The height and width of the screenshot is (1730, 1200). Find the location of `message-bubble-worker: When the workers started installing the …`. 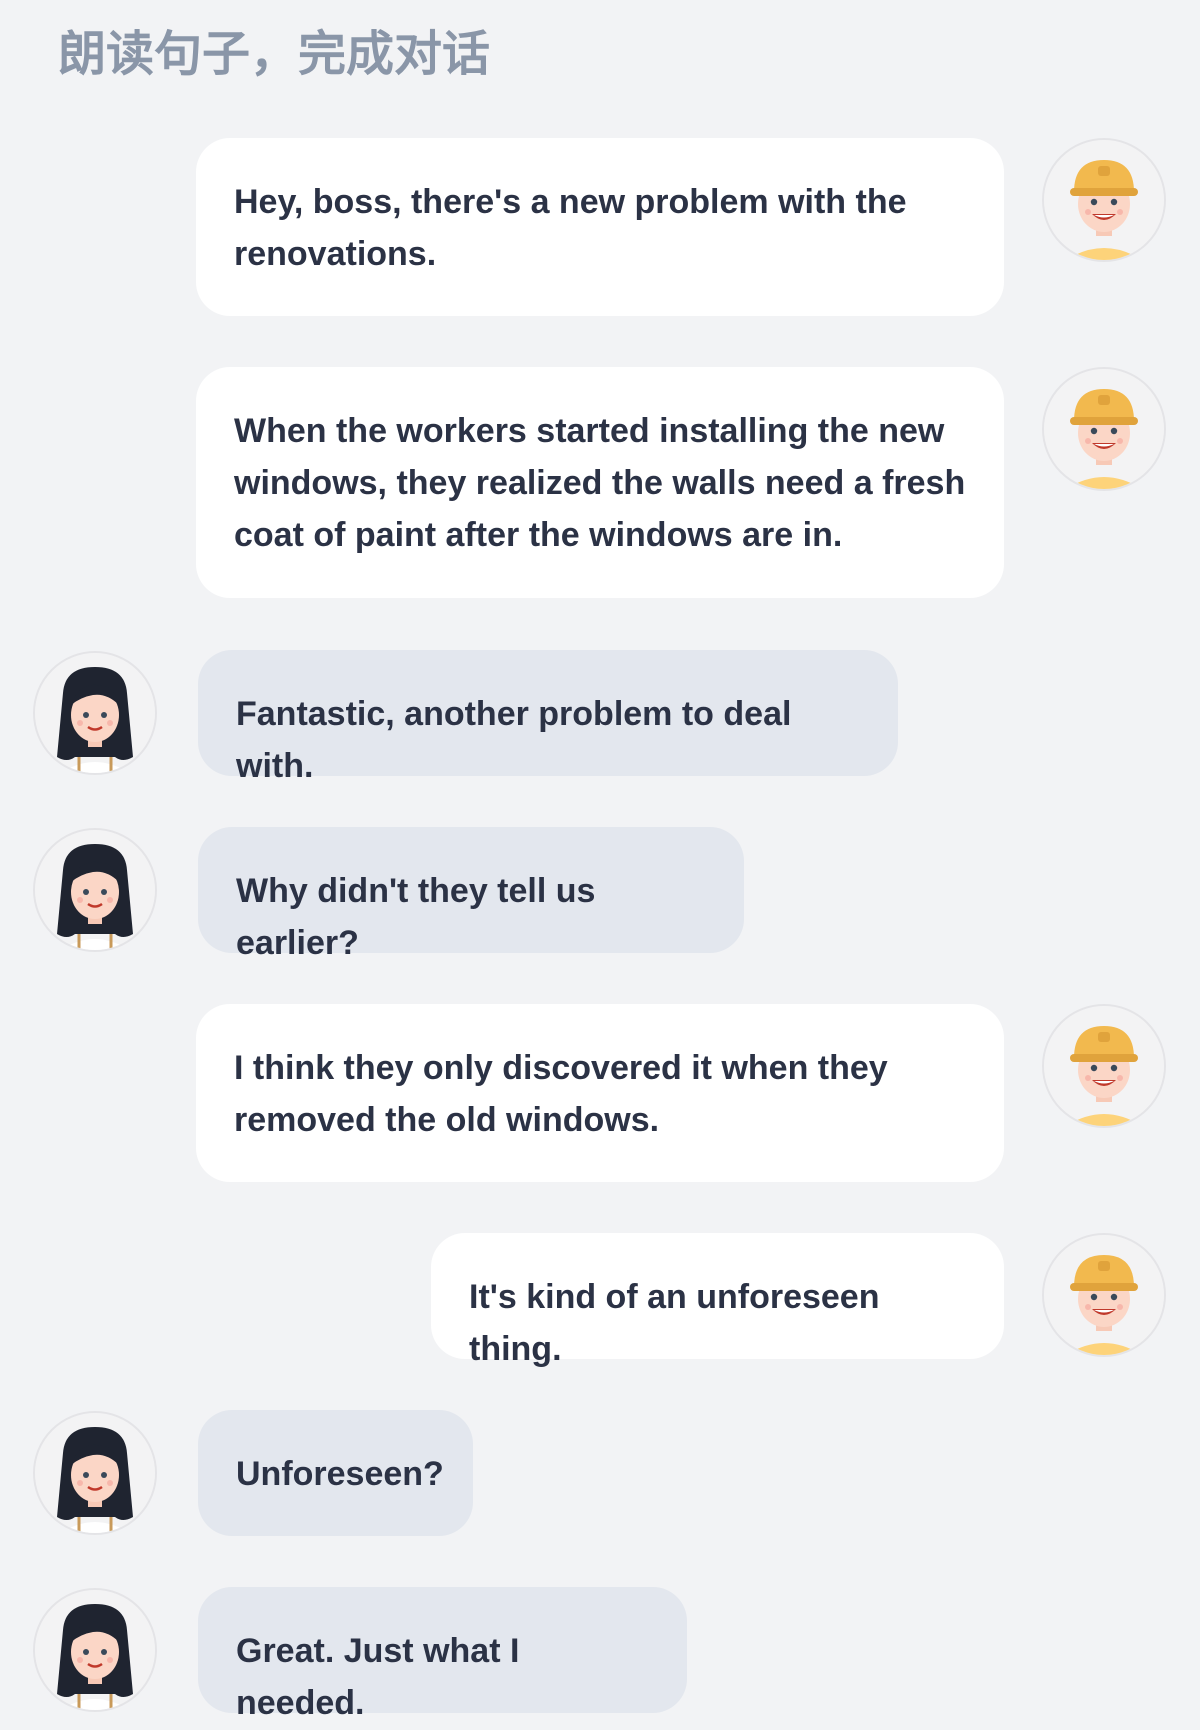

message-bubble-worker: When the workers started installing the … is located at coordinates (600, 482).